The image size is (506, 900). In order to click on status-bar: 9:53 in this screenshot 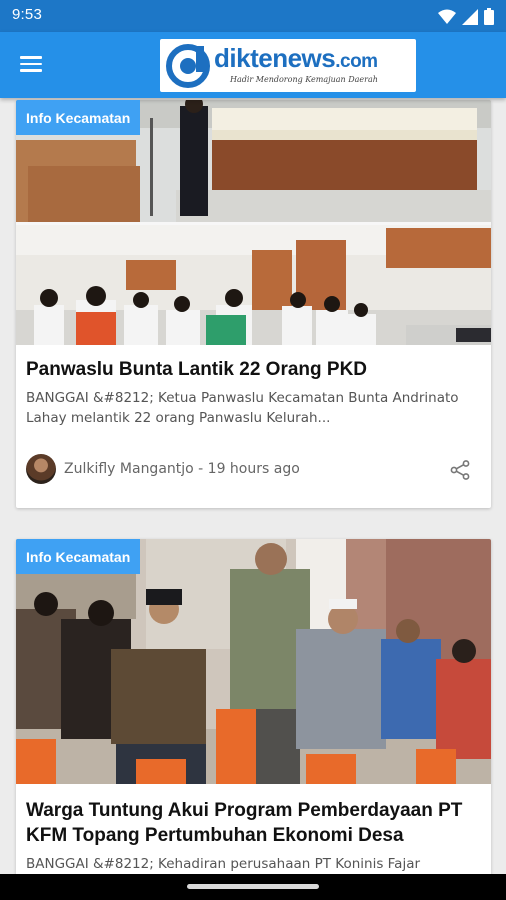, I will do `click(253, 16)`.